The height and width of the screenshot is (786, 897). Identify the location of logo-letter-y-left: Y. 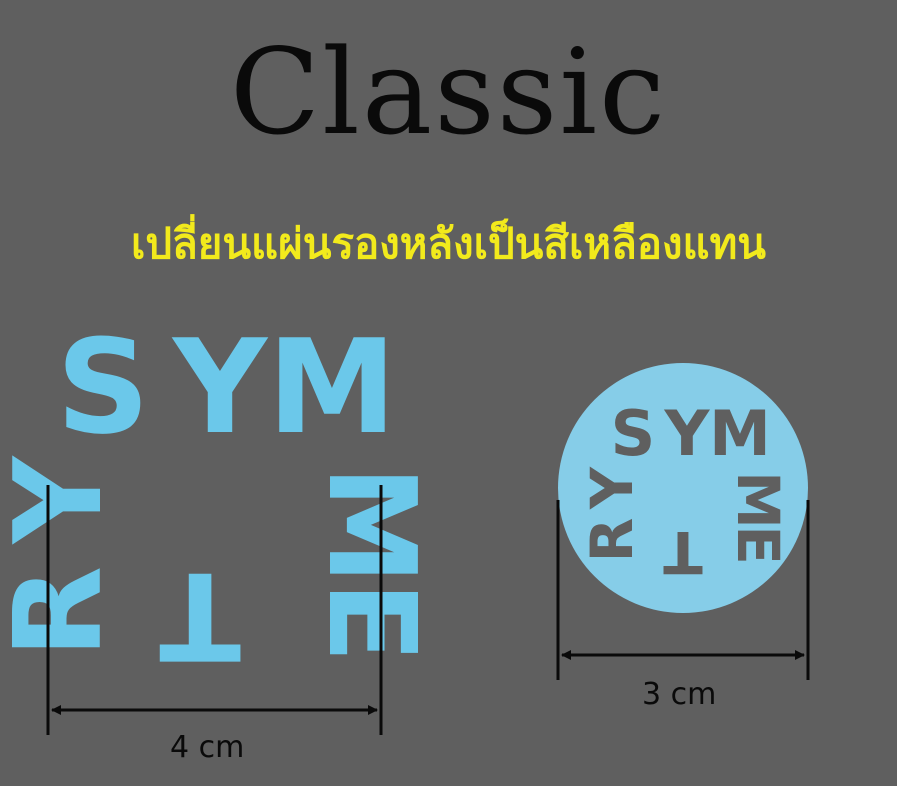
(64, 499).